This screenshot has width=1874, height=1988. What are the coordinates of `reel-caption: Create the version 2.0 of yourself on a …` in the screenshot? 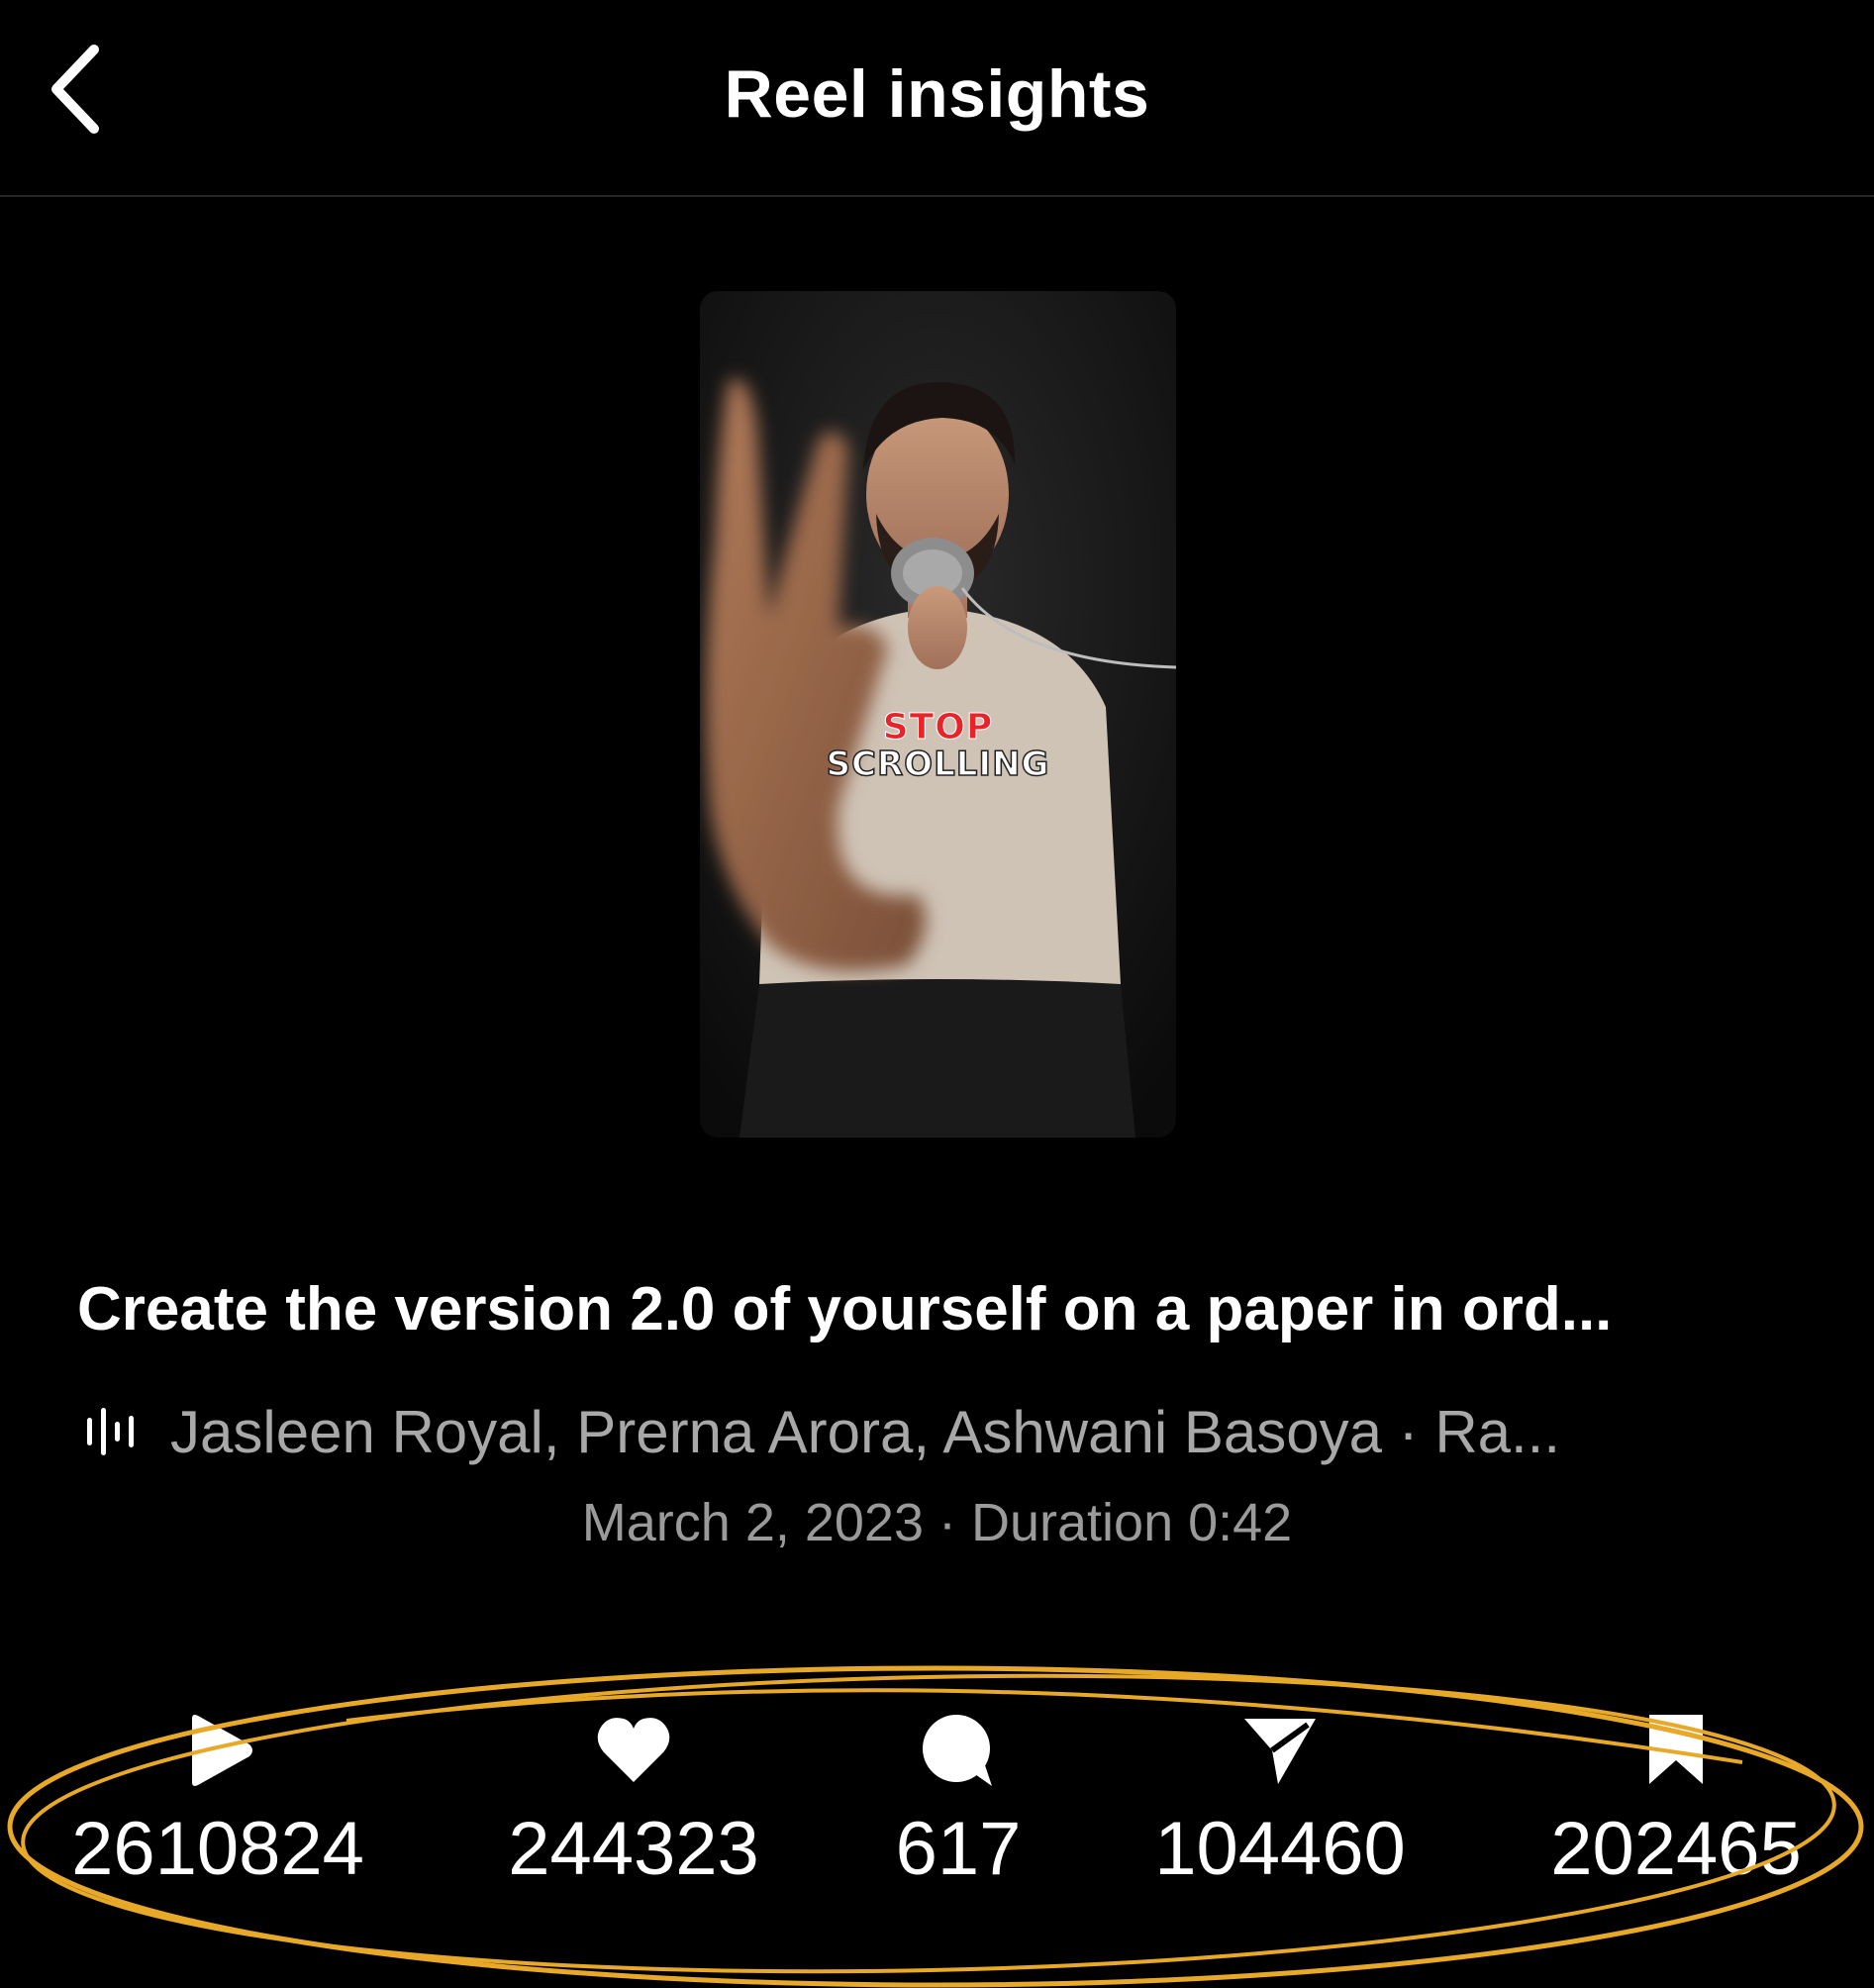 It's located at (845, 1309).